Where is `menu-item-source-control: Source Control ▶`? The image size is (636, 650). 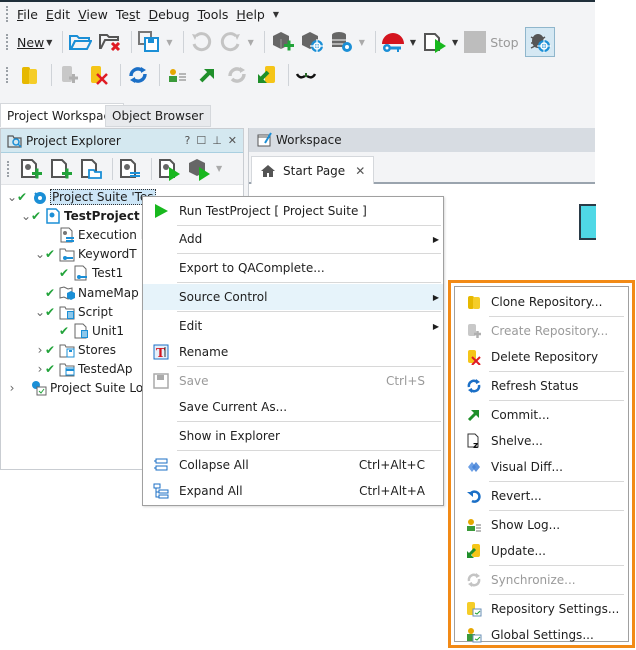 menu-item-source-control: Source Control ▶ is located at coordinates (293, 297).